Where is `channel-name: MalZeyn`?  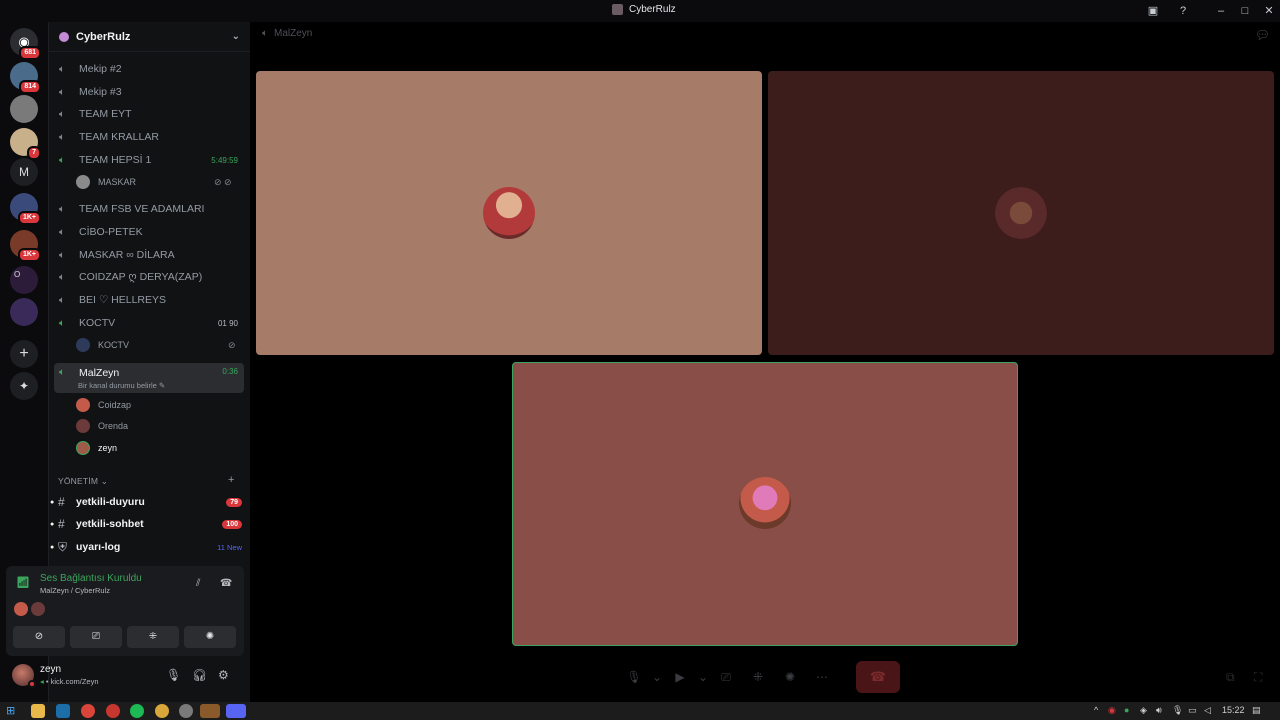 channel-name: MalZeyn is located at coordinates (99, 373).